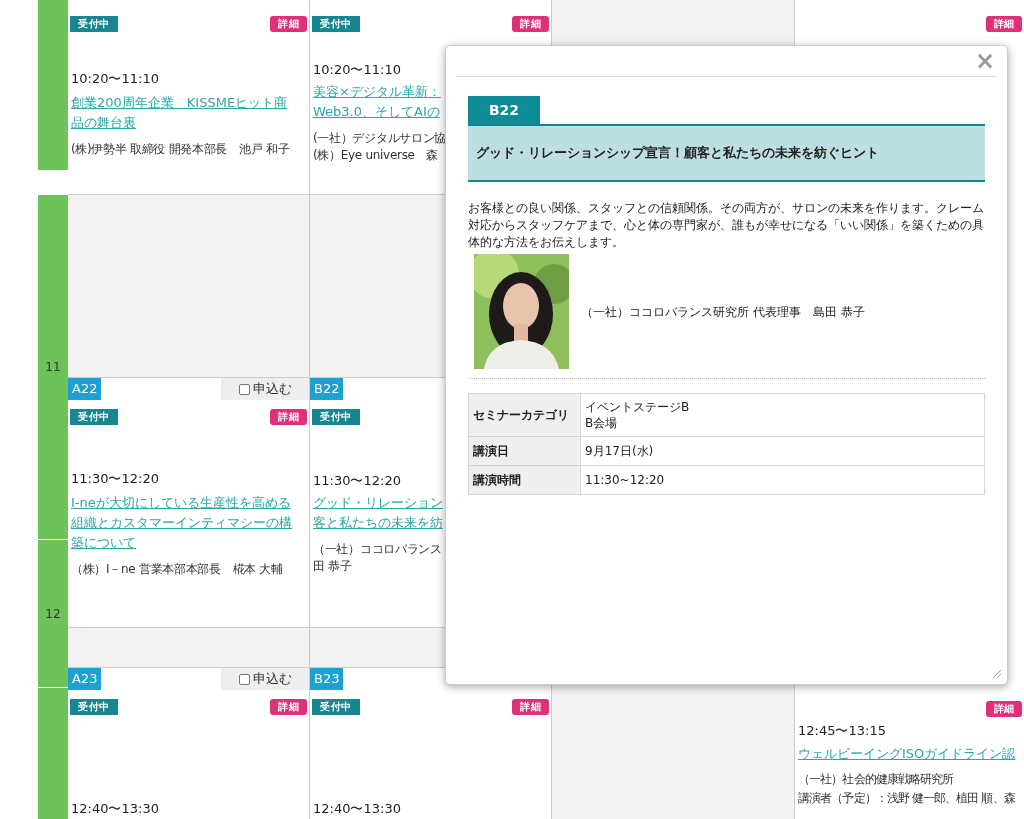 This screenshot has width=1024, height=819. I want to click on table-cell: 9月17日(水), so click(782, 451).